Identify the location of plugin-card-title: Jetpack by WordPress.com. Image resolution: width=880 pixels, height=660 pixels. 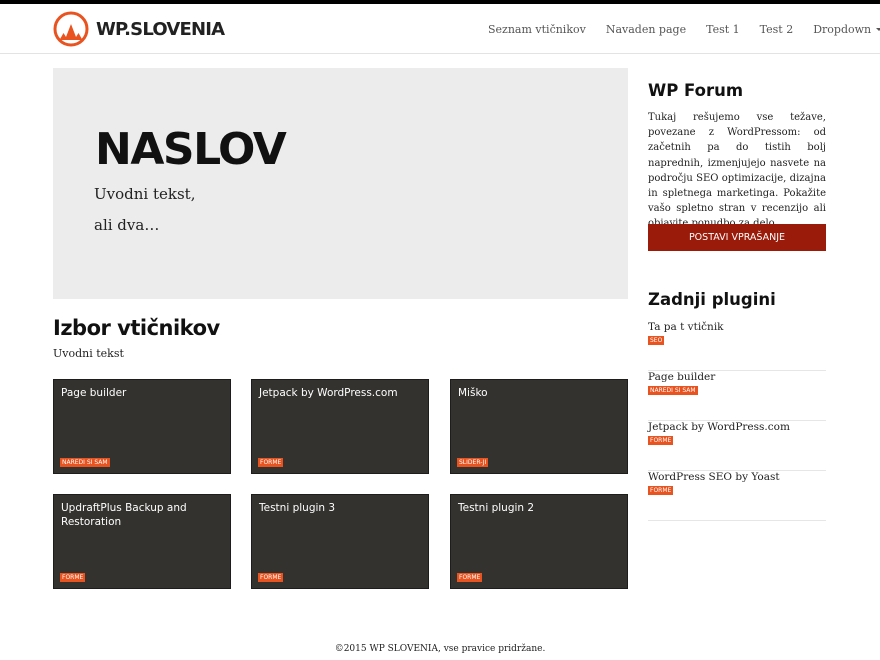
(328, 393).